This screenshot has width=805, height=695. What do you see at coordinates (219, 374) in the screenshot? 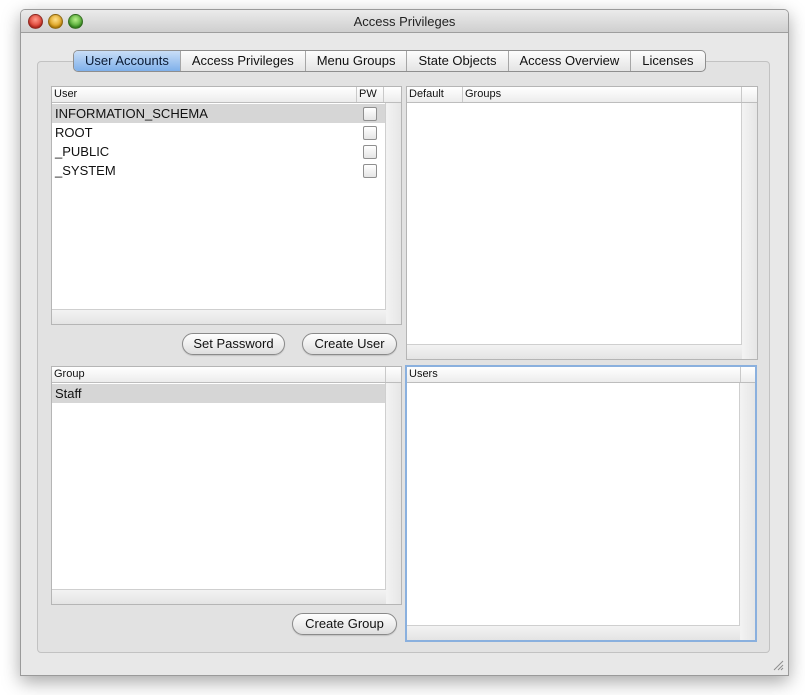
I see `group-column-header: Group` at bounding box center [219, 374].